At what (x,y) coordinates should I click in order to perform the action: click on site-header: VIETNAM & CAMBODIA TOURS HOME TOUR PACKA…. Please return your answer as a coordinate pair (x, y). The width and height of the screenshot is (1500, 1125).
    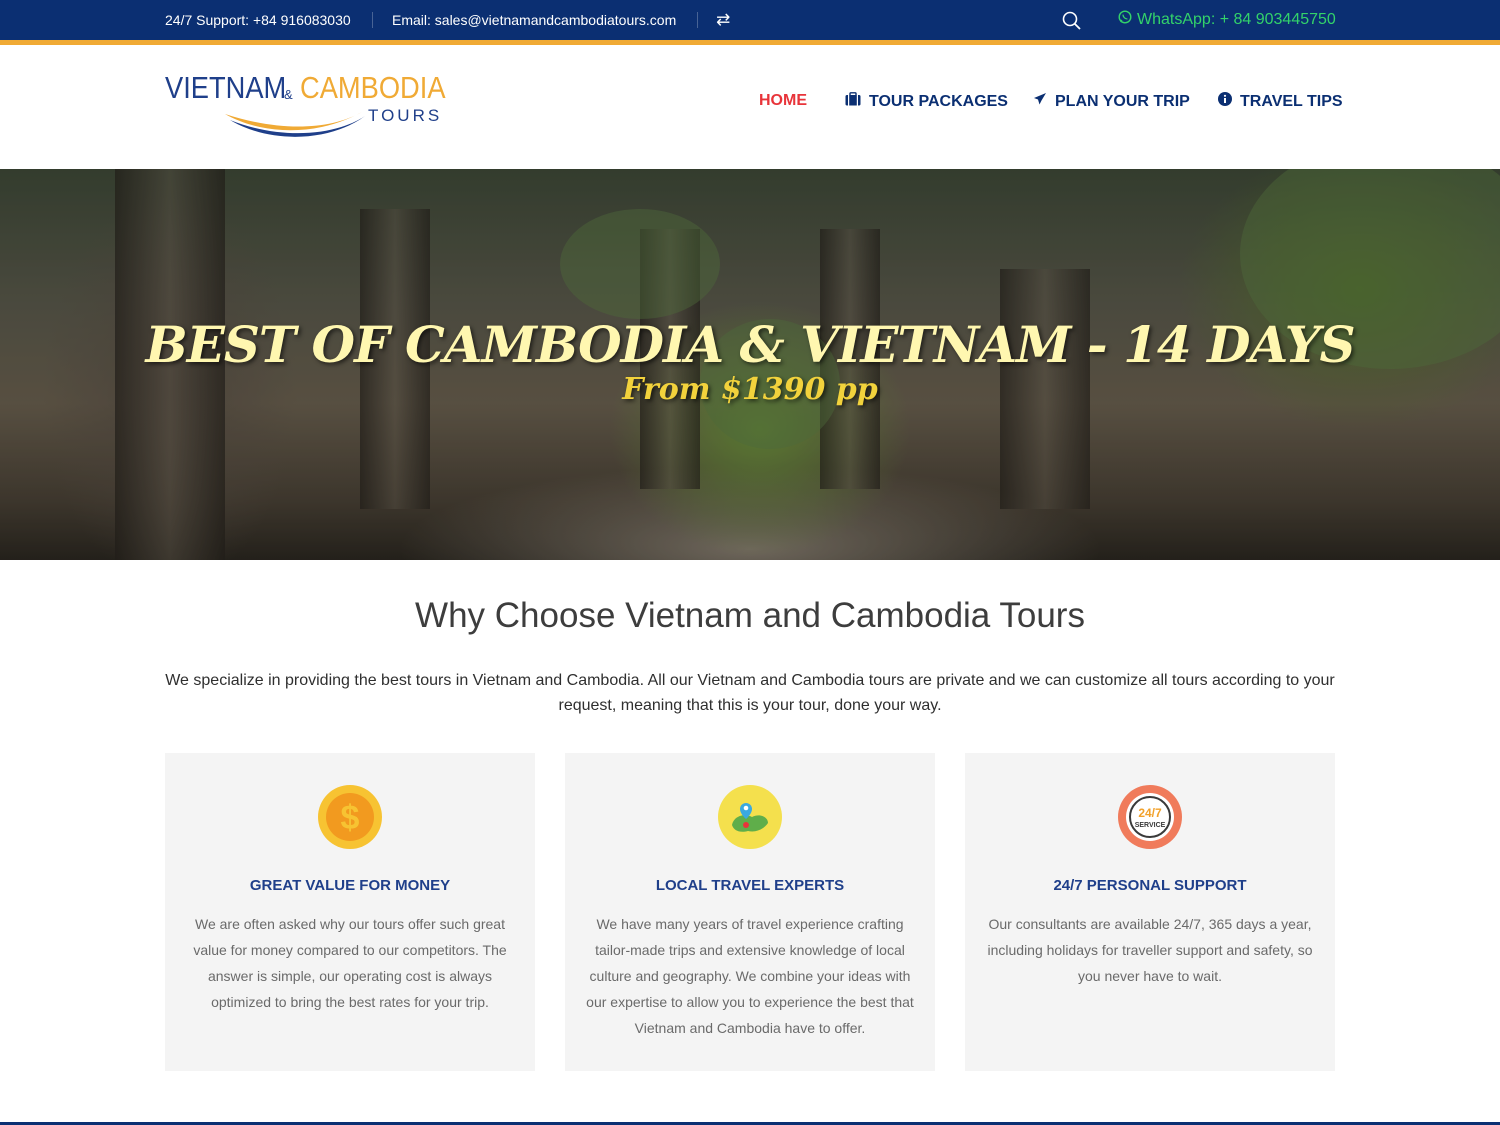
    Looking at the image, I should click on (750, 107).